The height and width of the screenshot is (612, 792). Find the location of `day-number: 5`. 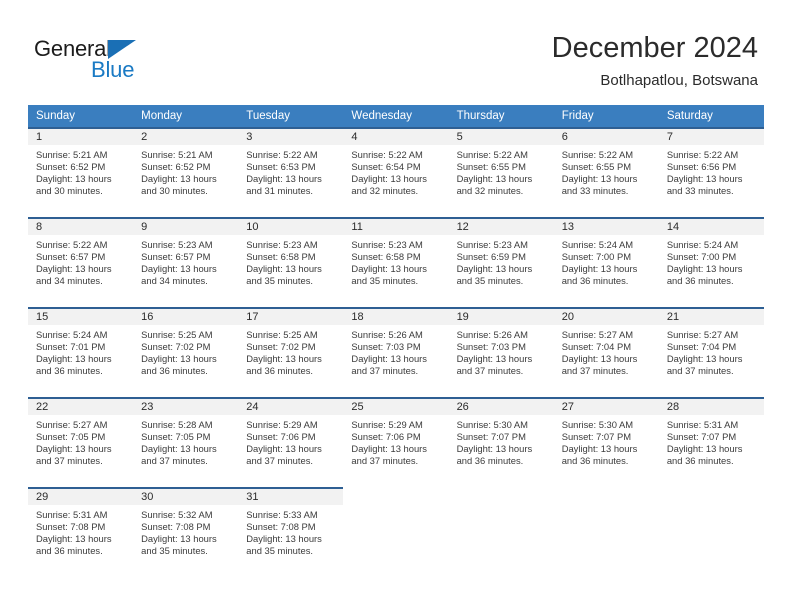

day-number: 5 is located at coordinates (501, 137).